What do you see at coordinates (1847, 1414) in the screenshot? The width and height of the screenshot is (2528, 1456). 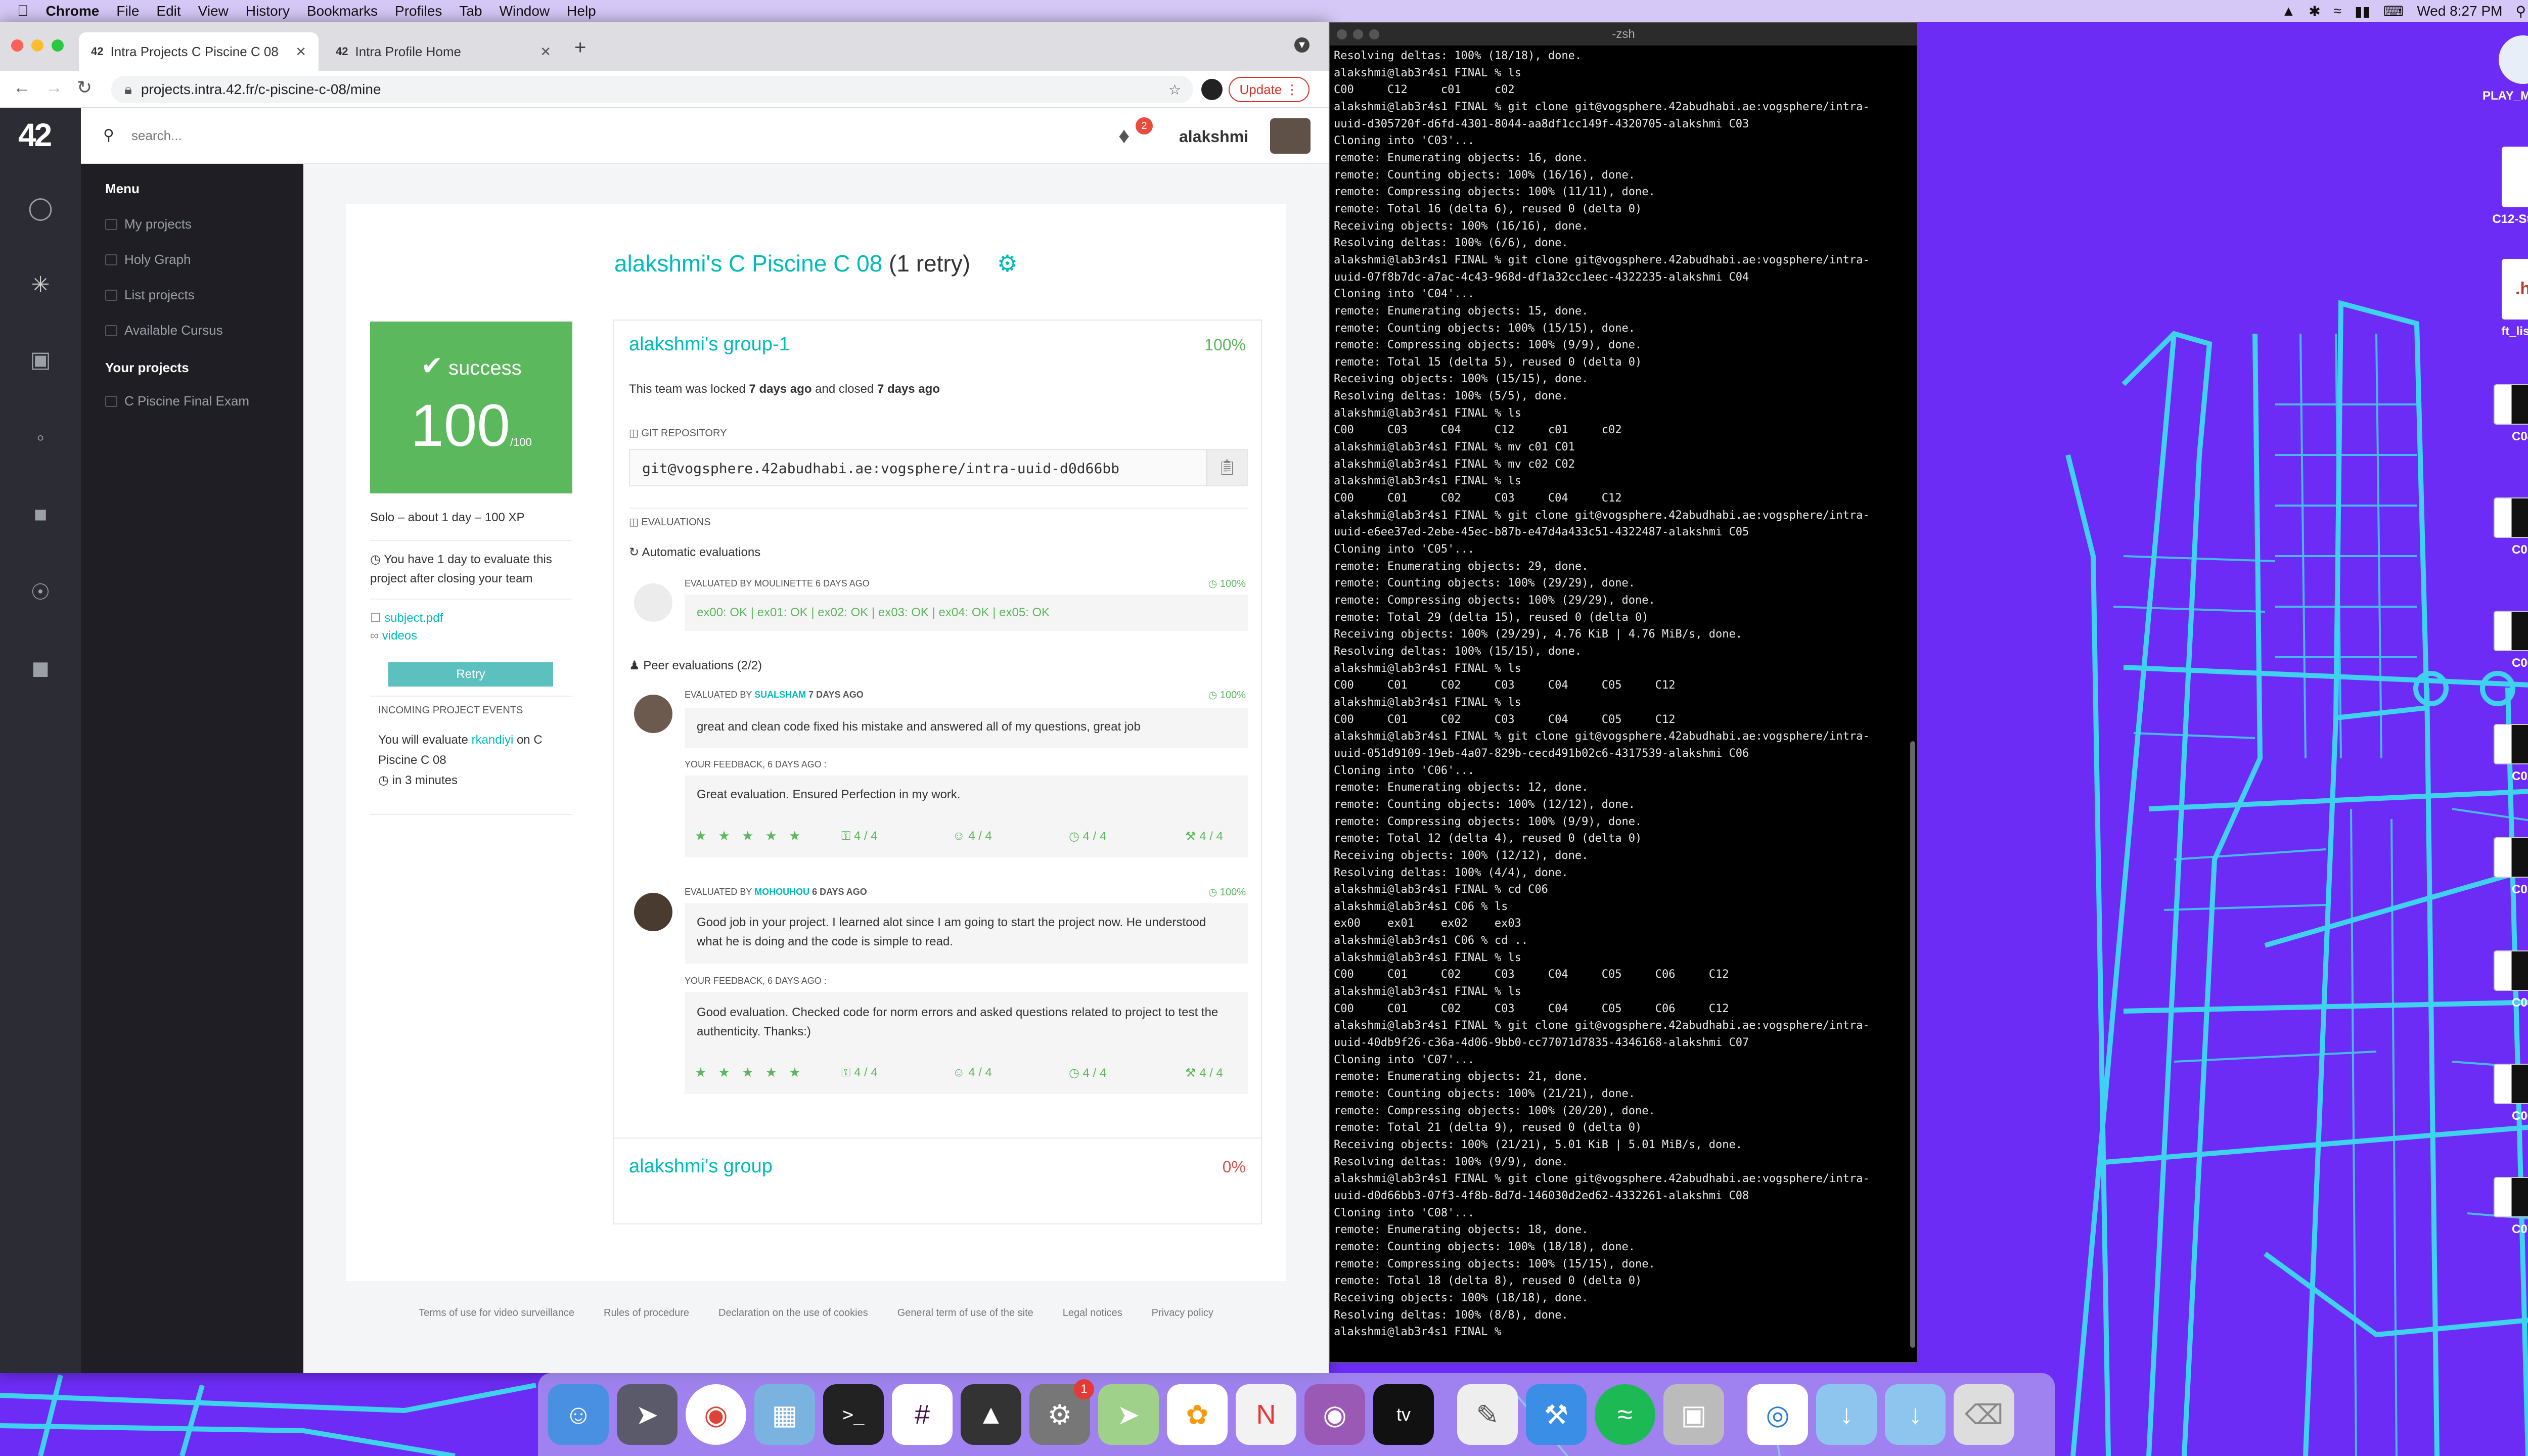 I see `downloads-folder-icon: ↓` at bounding box center [1847, 1414].